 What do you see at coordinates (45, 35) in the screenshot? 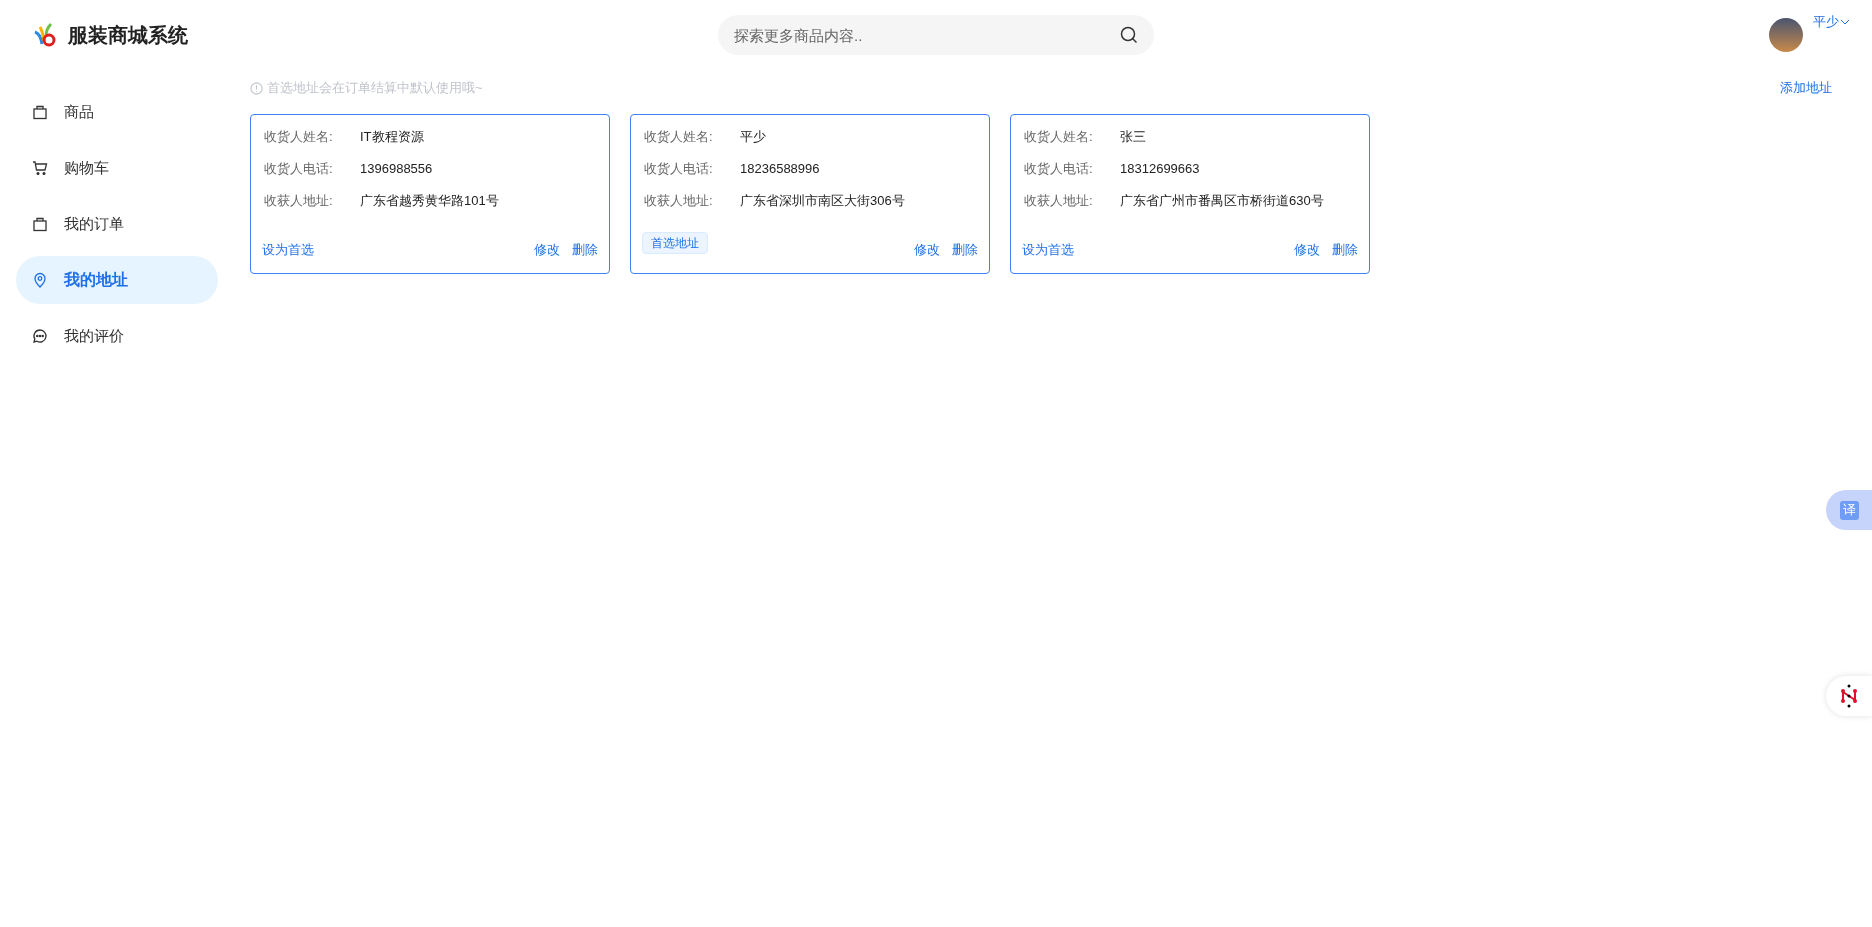
I see `logo-icon` at bounding box center [45, 35].